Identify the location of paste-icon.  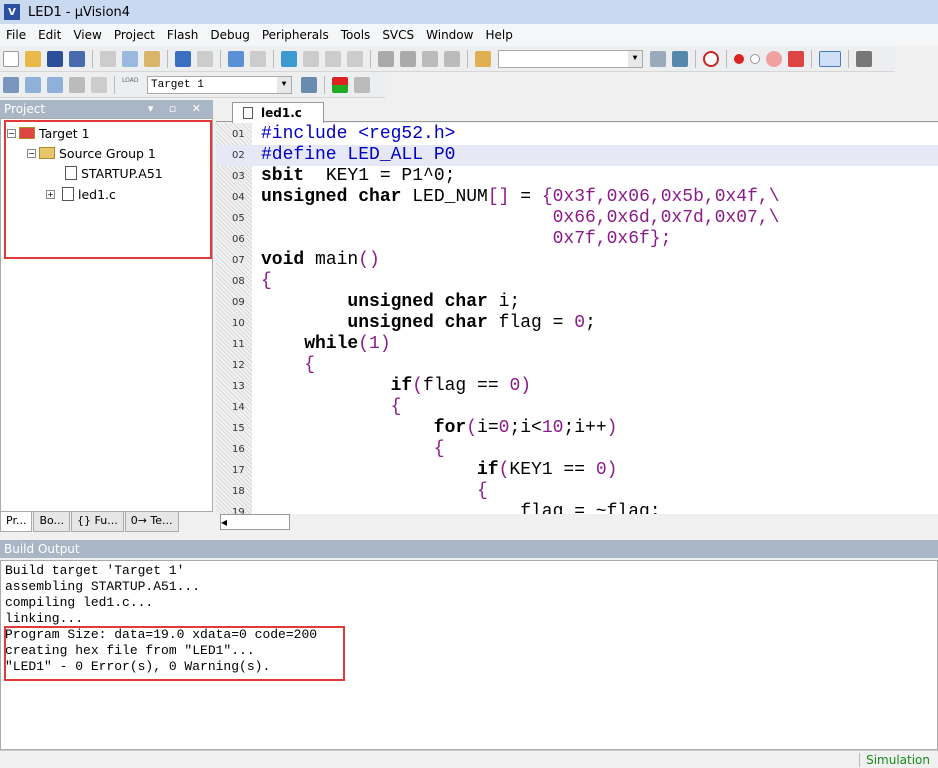
(152, 58).